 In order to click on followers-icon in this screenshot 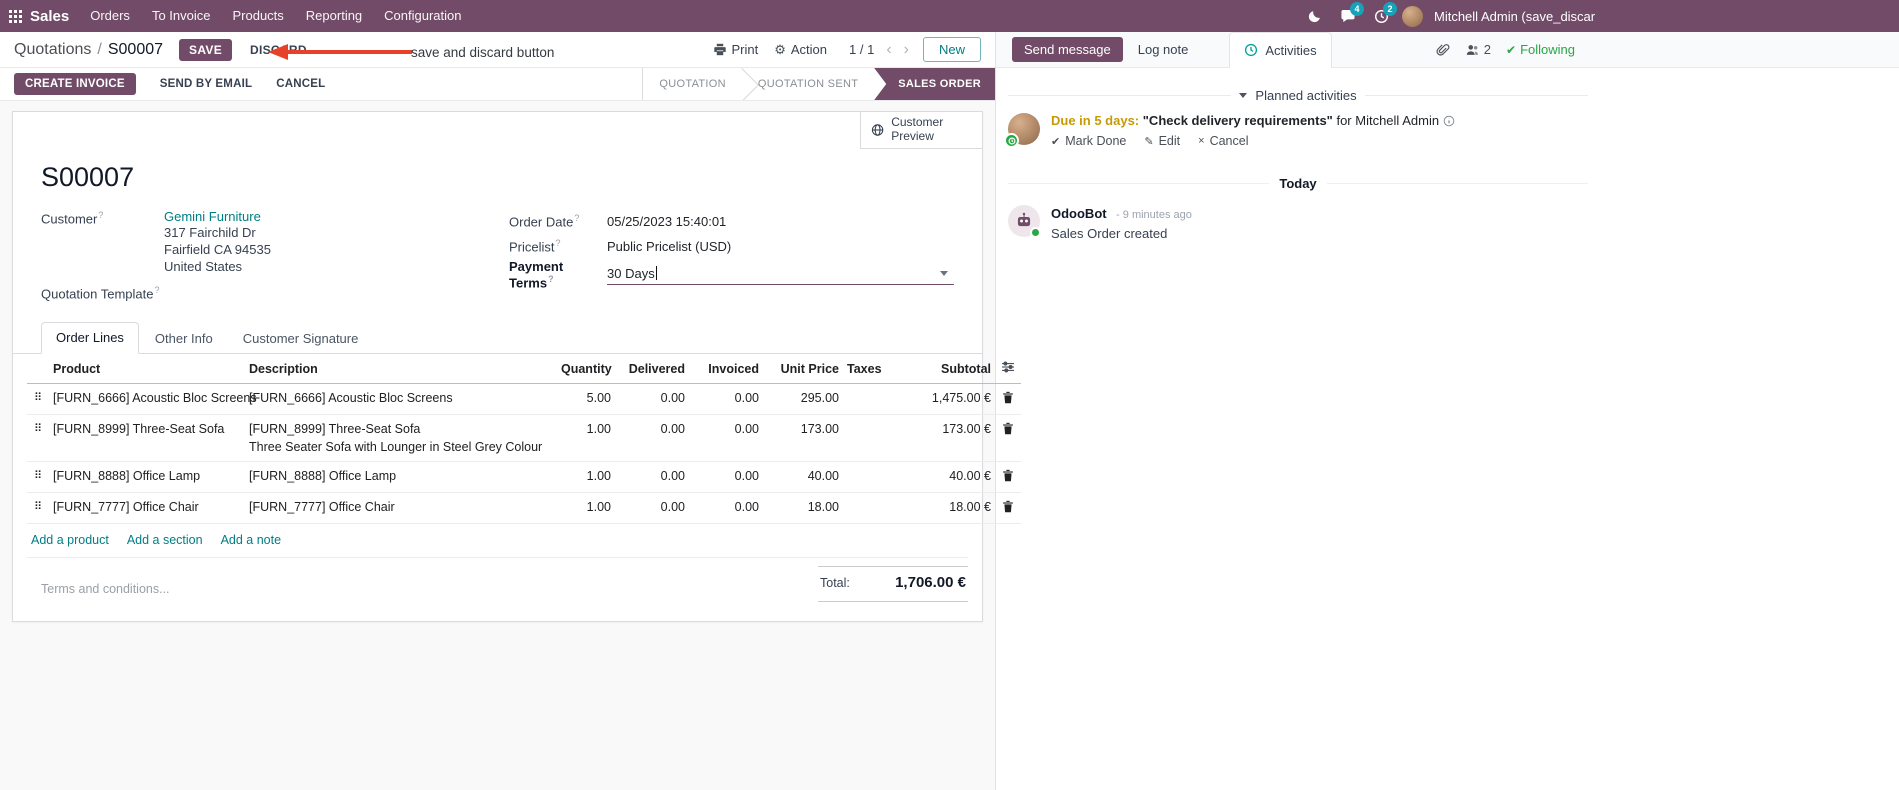, I will do `click(1472, 49)`.